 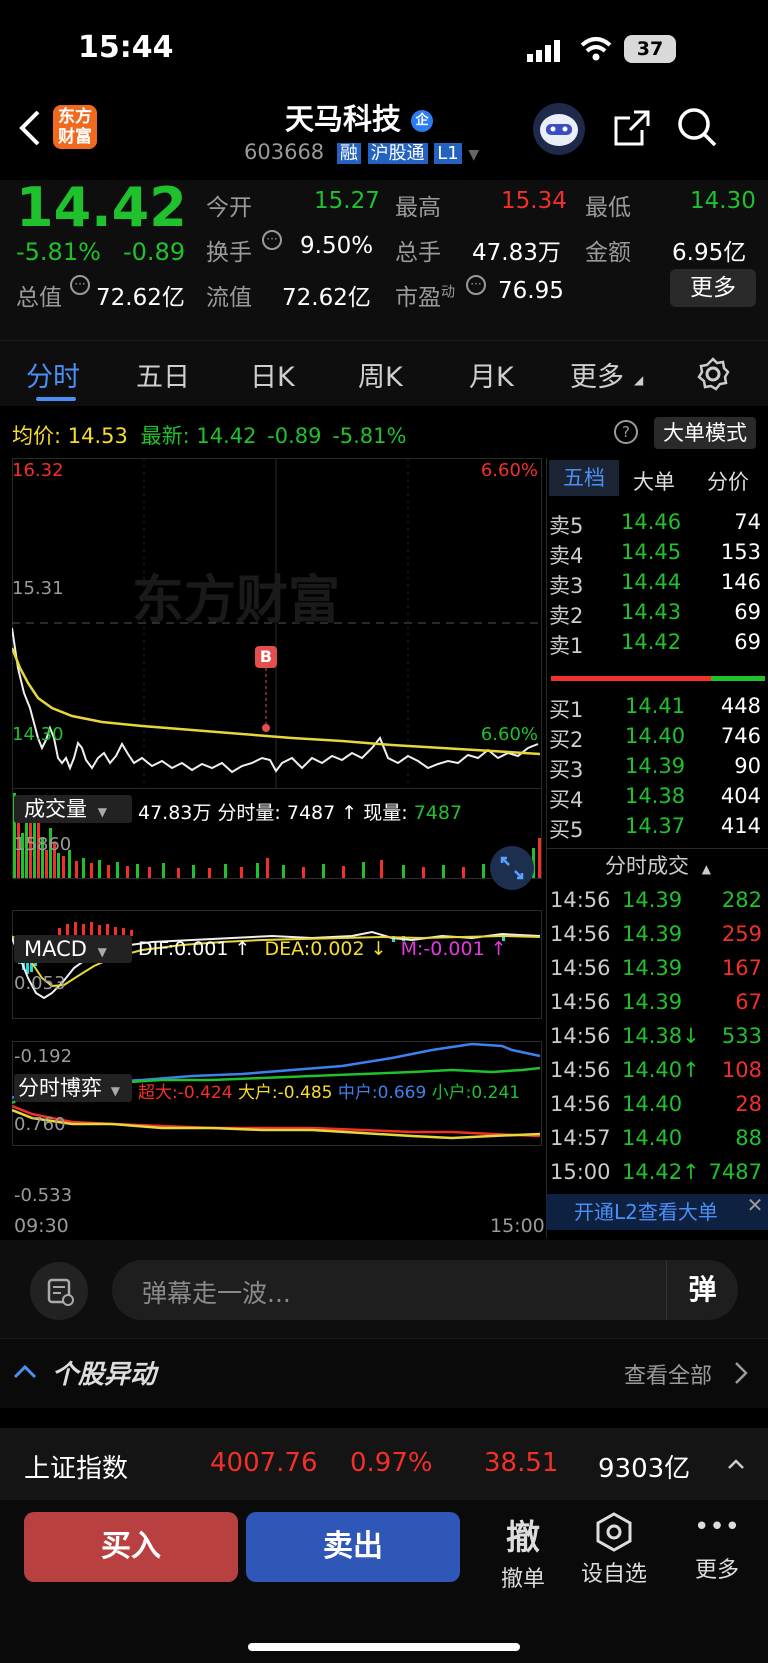 I want to click on tick-volume: 28, so click(x=748, y=1104).